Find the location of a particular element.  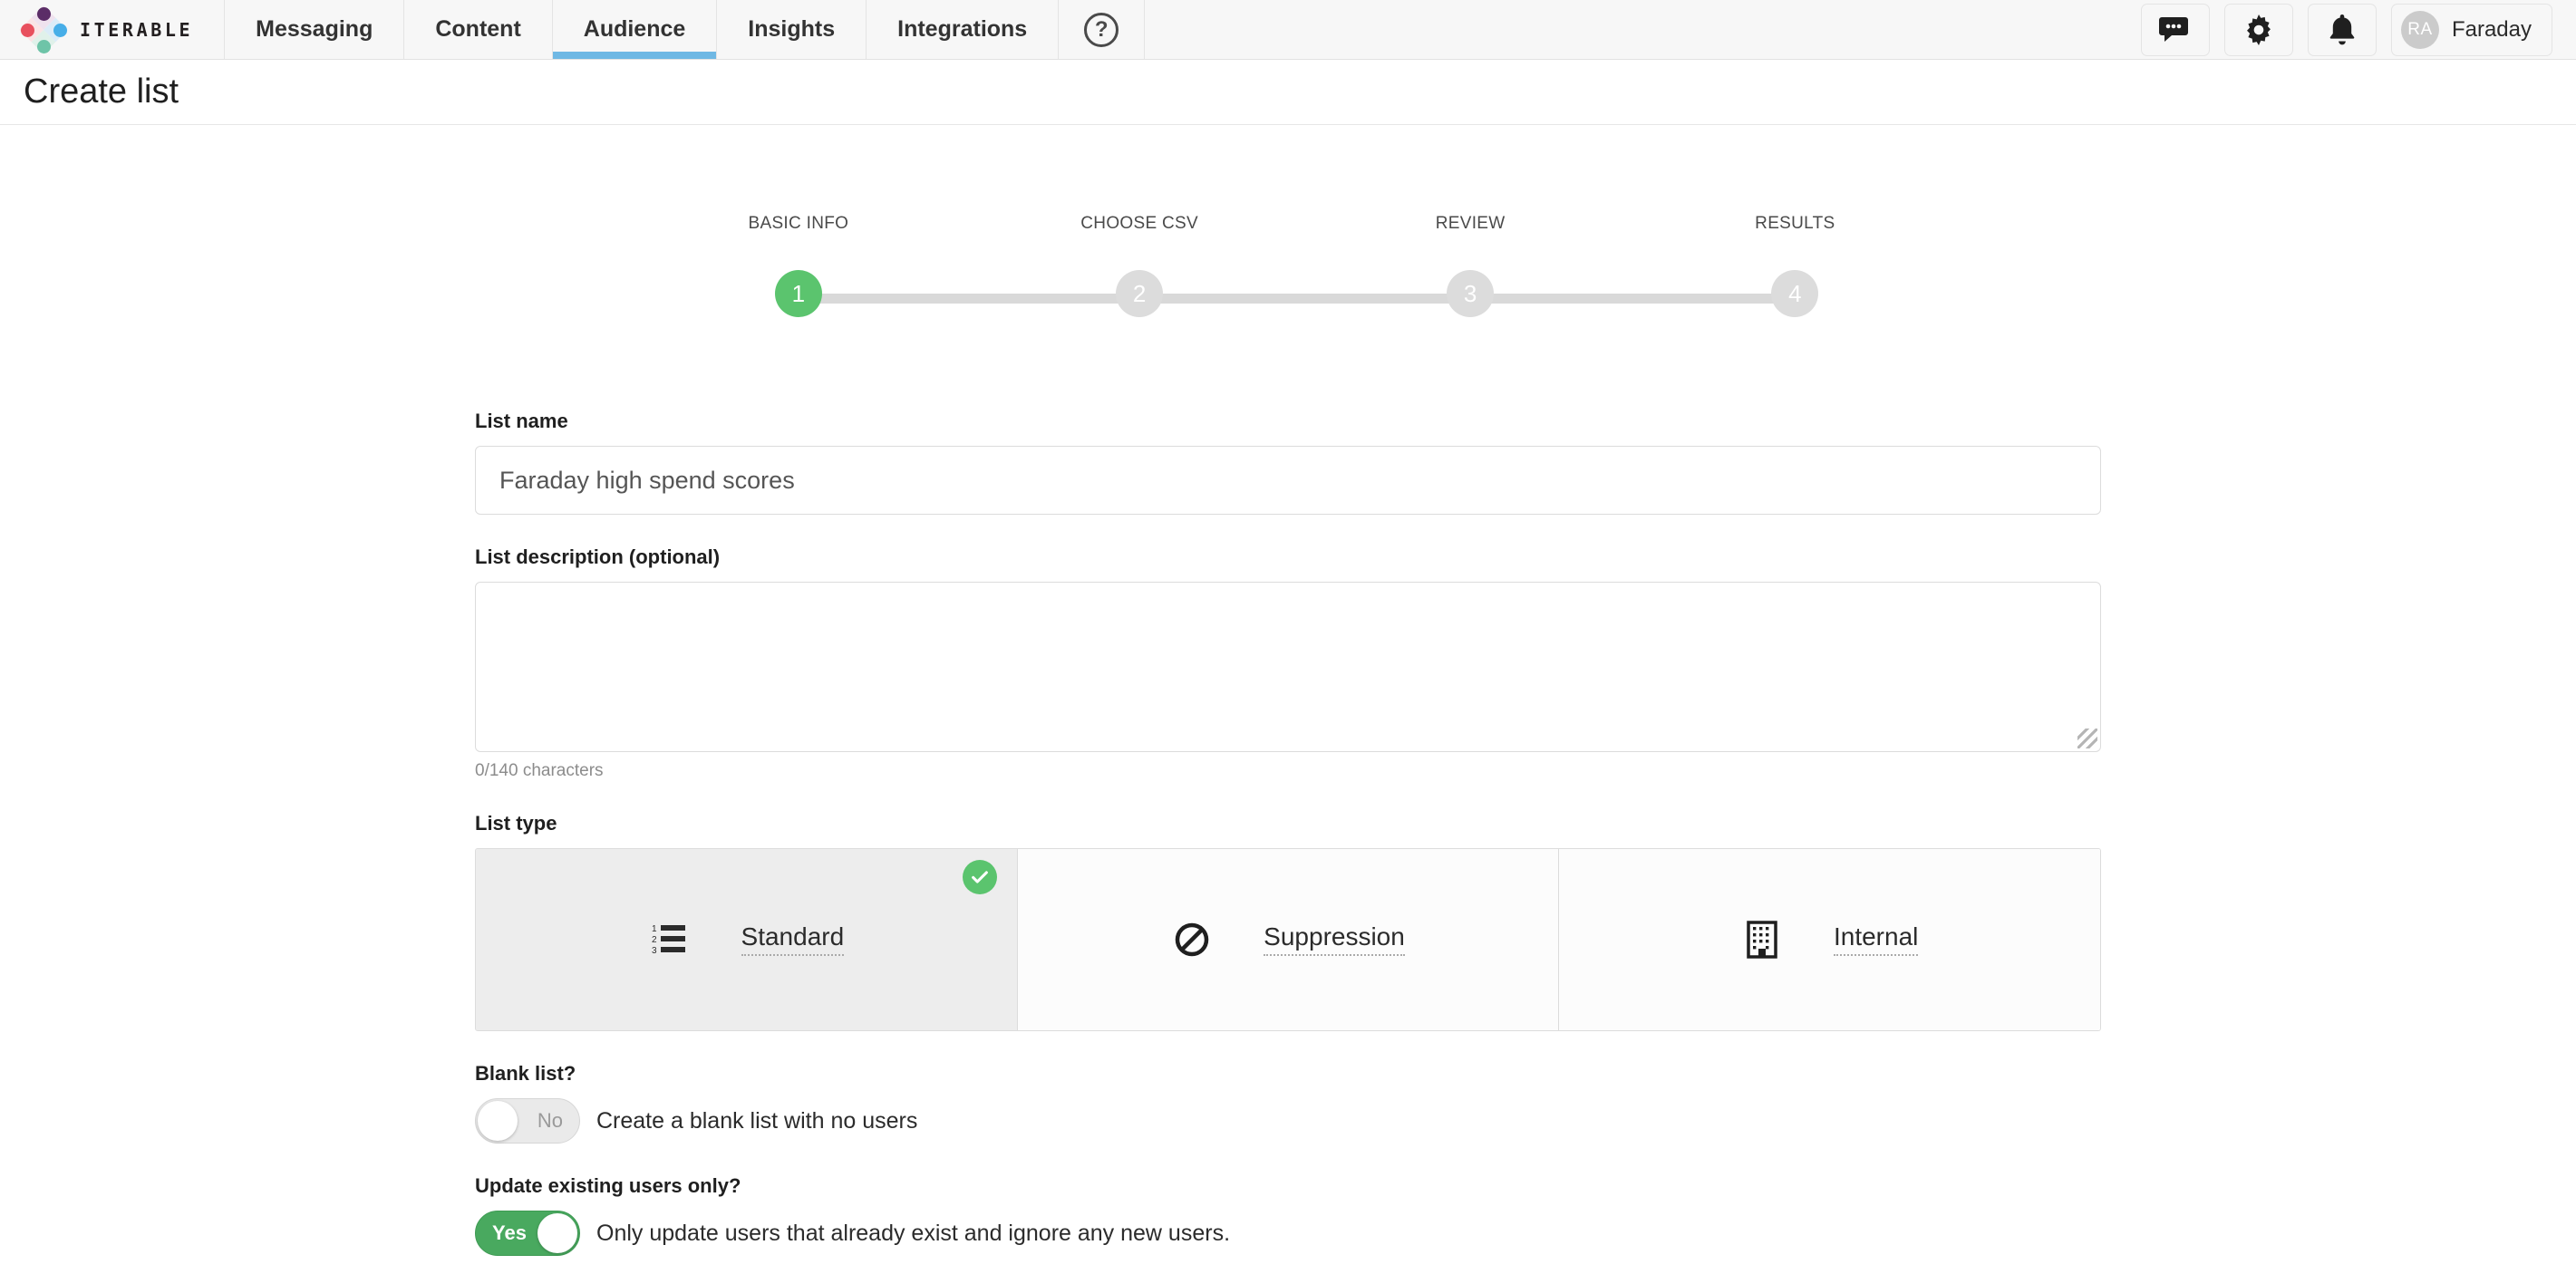

nav-tab-insights: Insights is located at coordinates (792, 30).